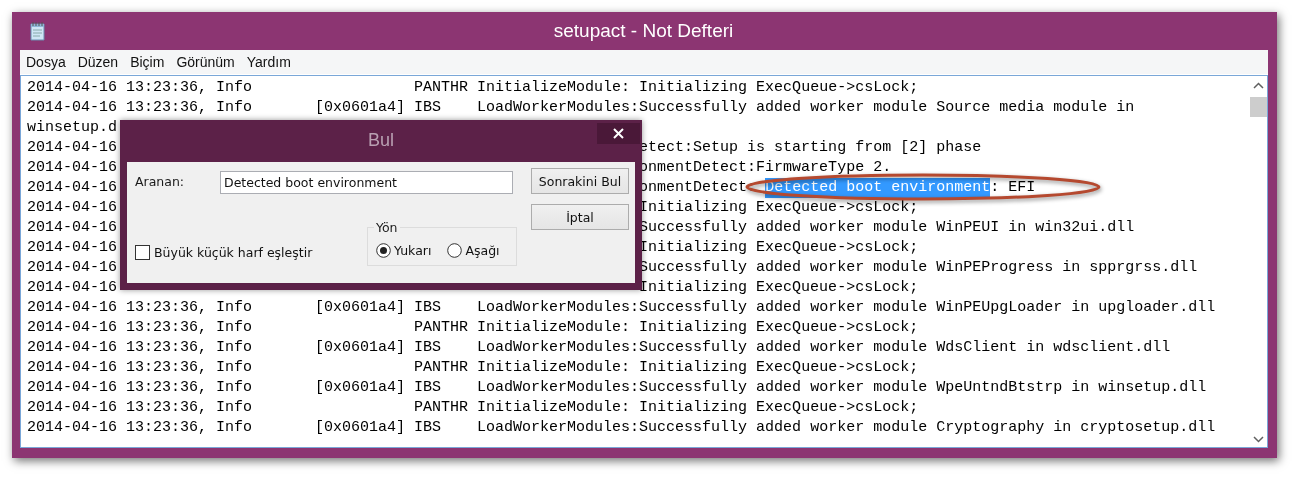 The width and height of the screenshot is (1297, 479). I want to click on log-line: Successfully added worker module WinPEProgress in spprgrss.dll, so click(918, 268).